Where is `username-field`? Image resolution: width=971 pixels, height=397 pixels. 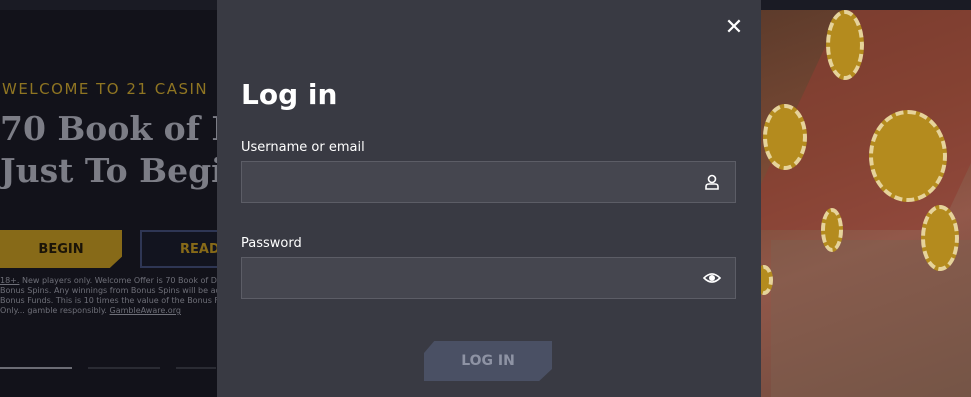
username-field is located at coordinates (488, 182).